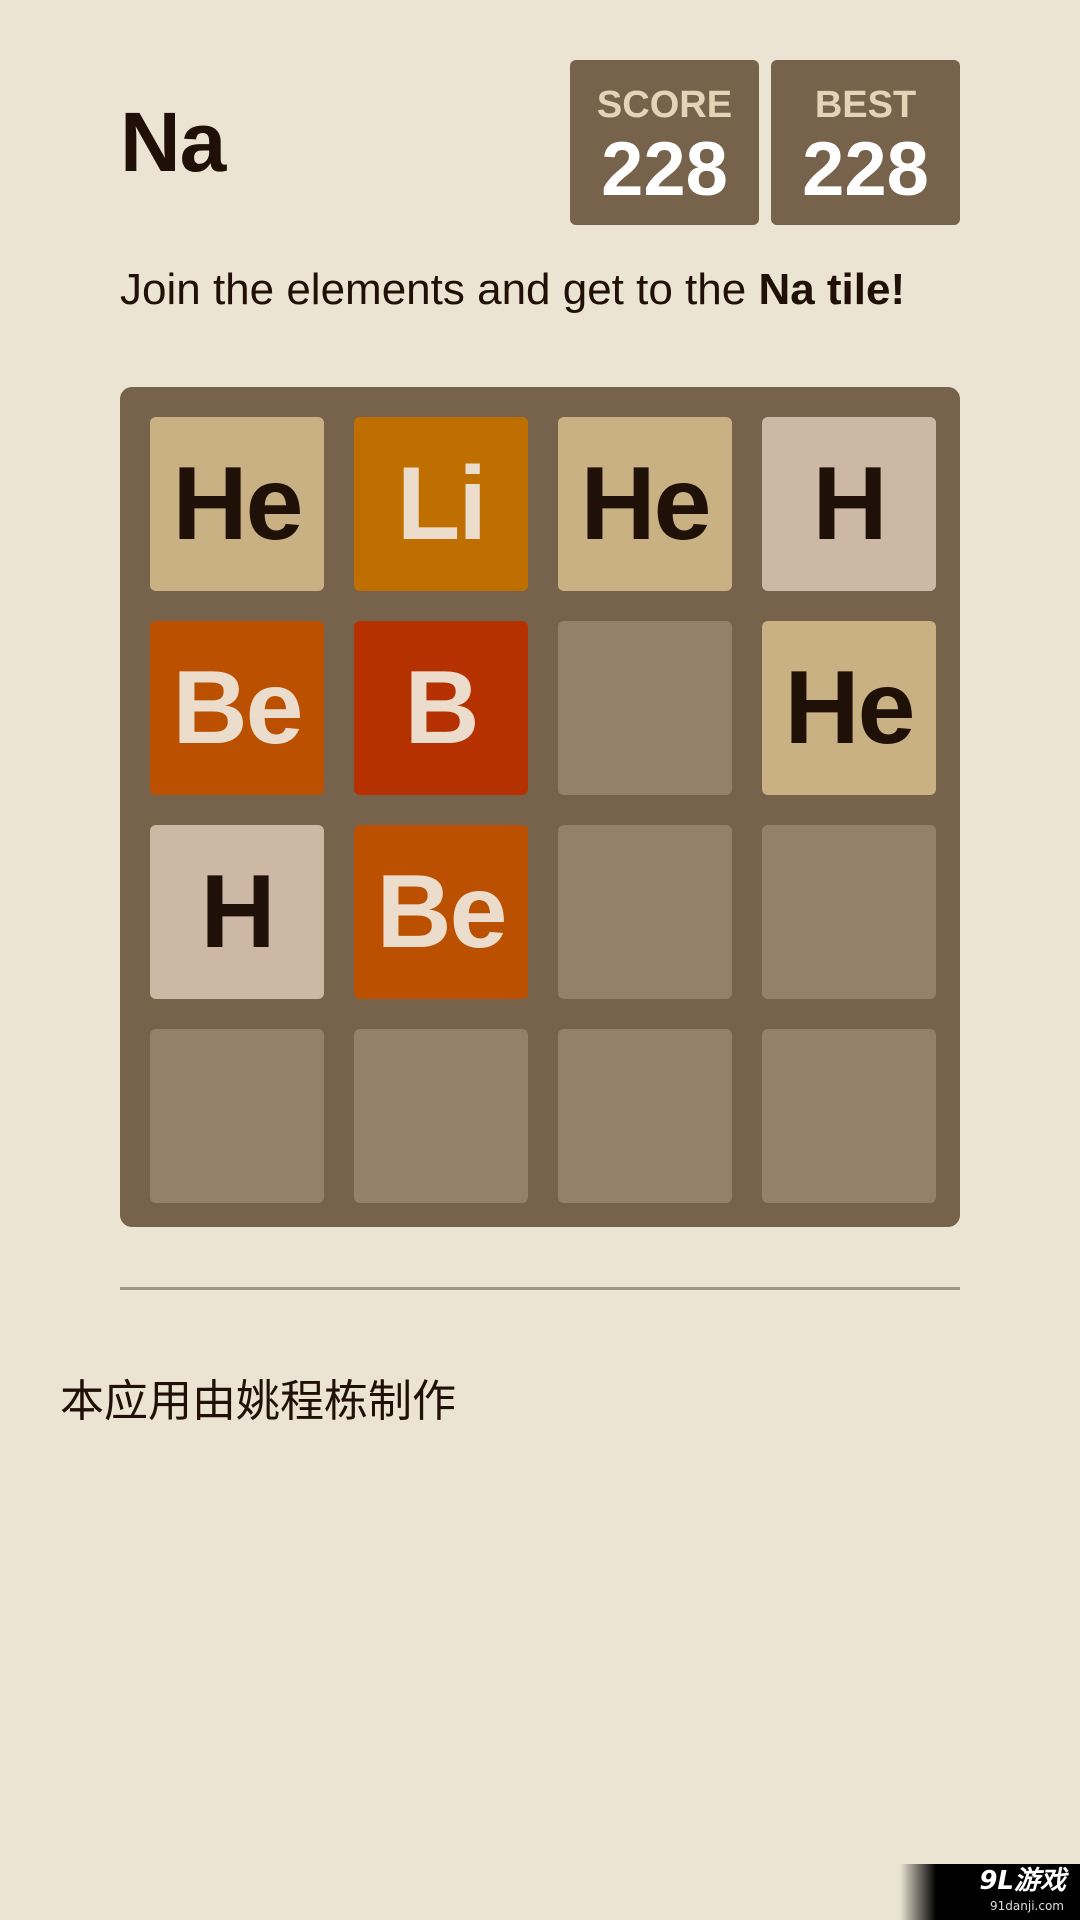  What do you see at coordinates (1022, 1881) in the screenshot?
I see `watermark-logo: 9L游戏` at bounding box center [1022, 1881].